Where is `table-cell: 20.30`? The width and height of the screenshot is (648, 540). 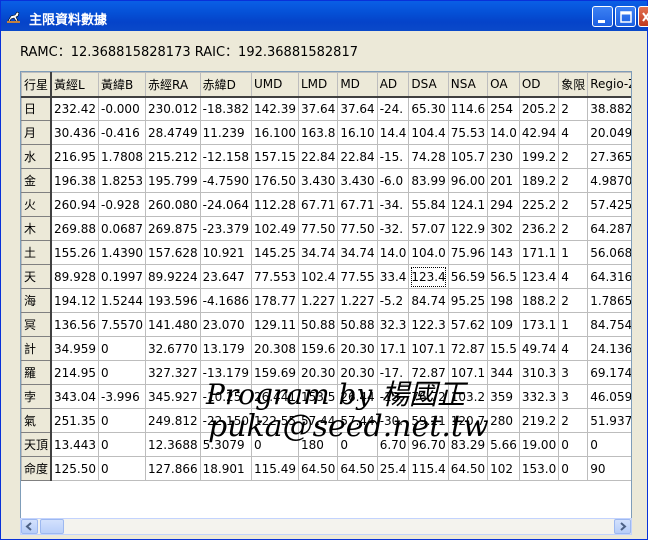 table-cell: 20.30 is located at coordinates (318, 372).